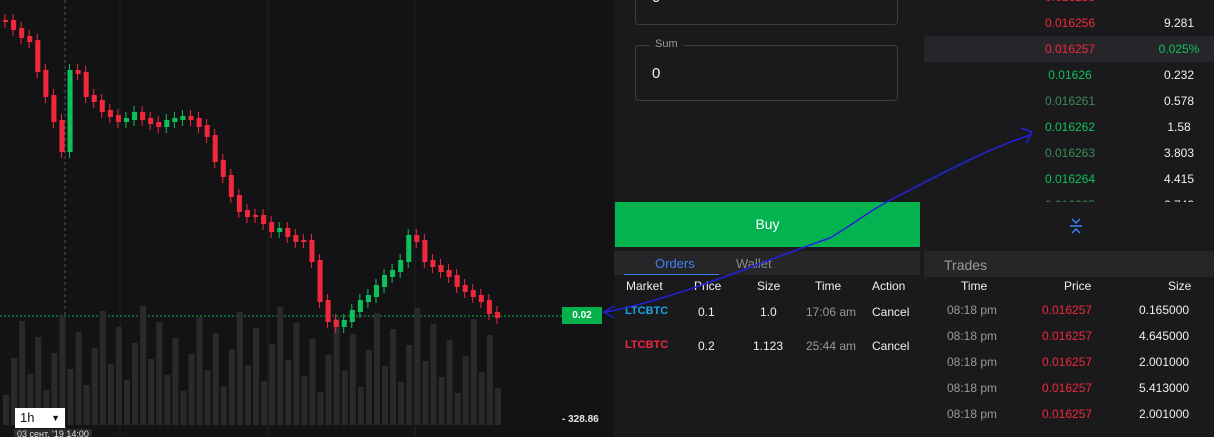 This screenshot has height=437, width=1214. I want to click on orders-tab-bar: Orders Wallet, so click(767, 263).